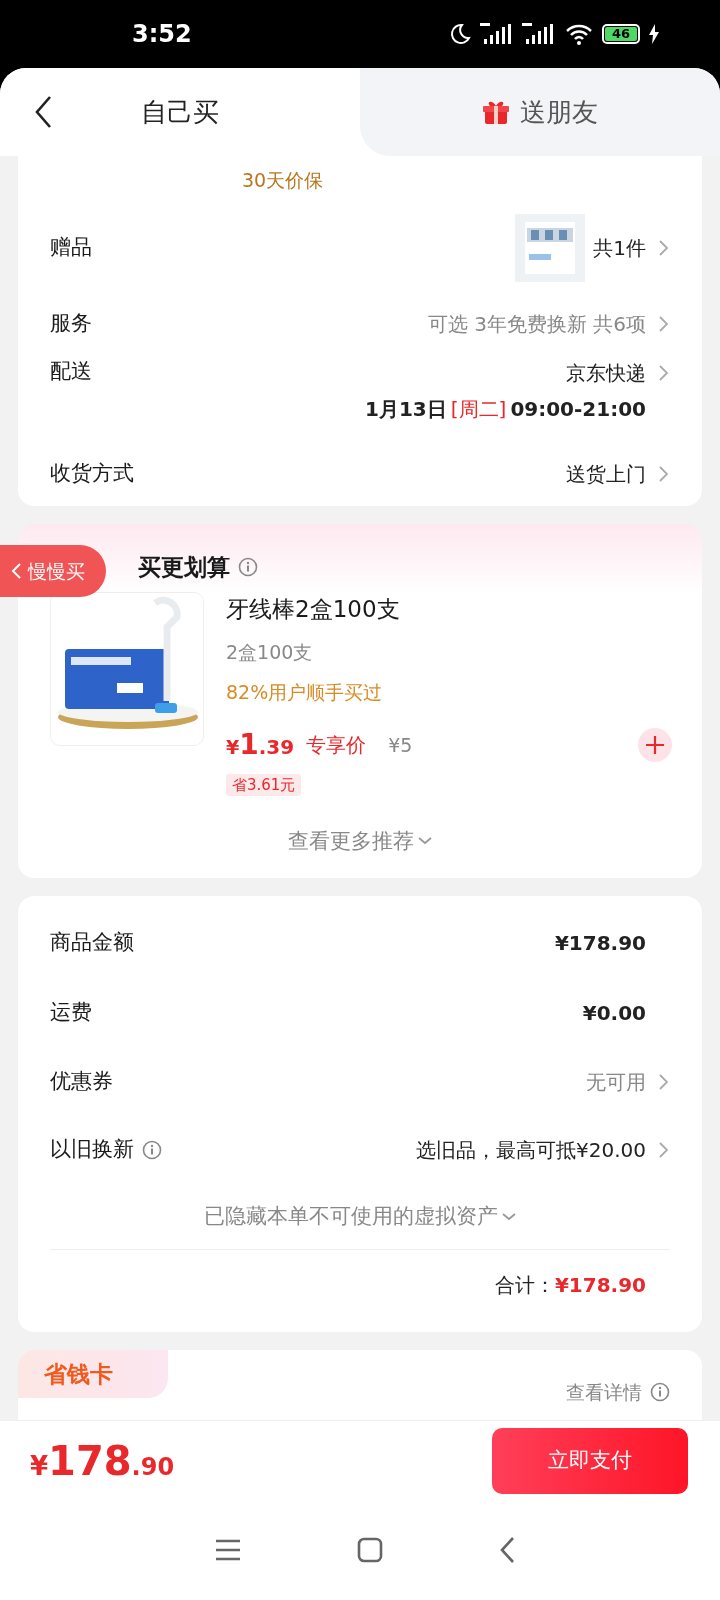 The height and width of the screenshot is (1600, 720). Describe the element at coordinates (71, 371) in the screenshot. I see `row-label: 配送` at that location.